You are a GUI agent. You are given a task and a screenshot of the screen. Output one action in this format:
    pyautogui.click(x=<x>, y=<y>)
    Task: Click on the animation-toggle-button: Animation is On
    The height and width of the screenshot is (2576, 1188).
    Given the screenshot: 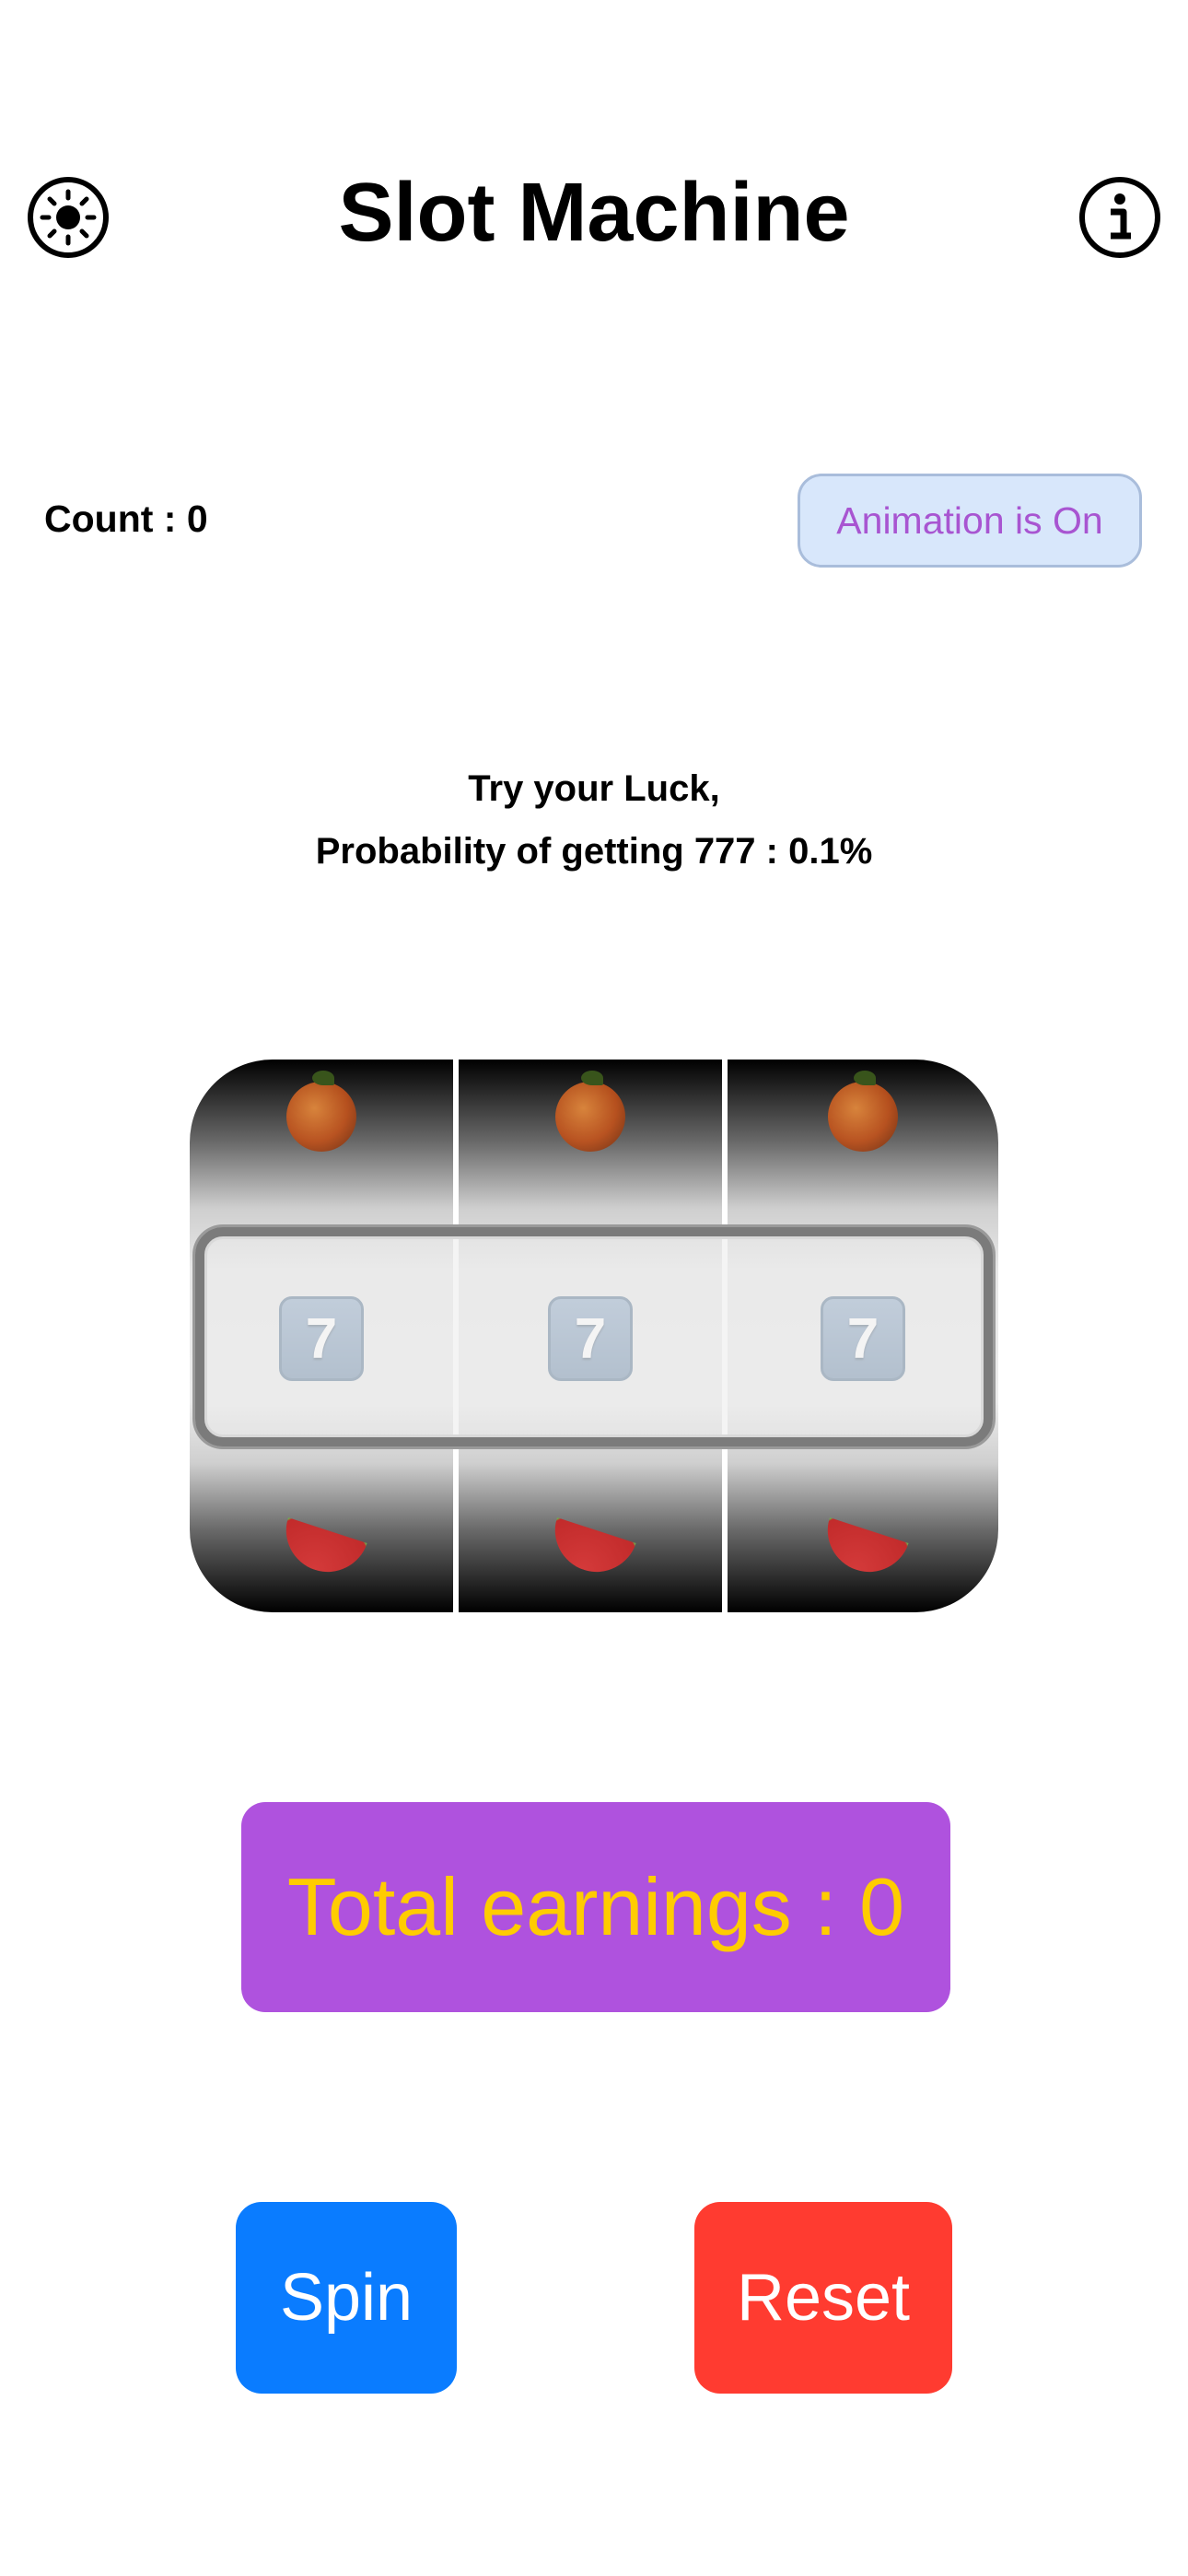 What is the action you would take?
    pyautogui.click(x=970, y=521)
    